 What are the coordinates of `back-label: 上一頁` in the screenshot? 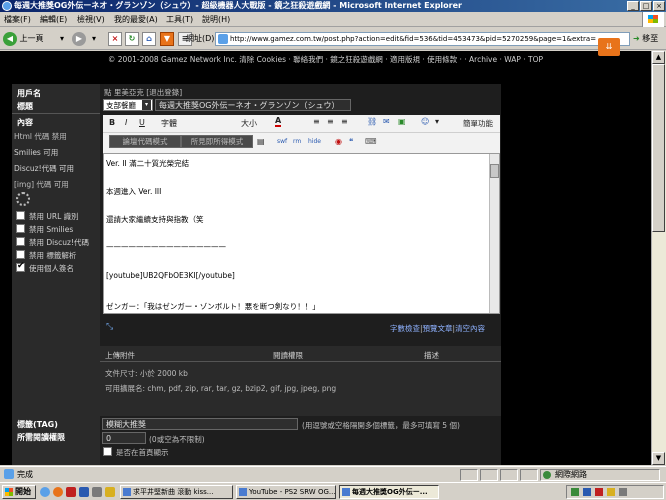 It's located at (31, 38).